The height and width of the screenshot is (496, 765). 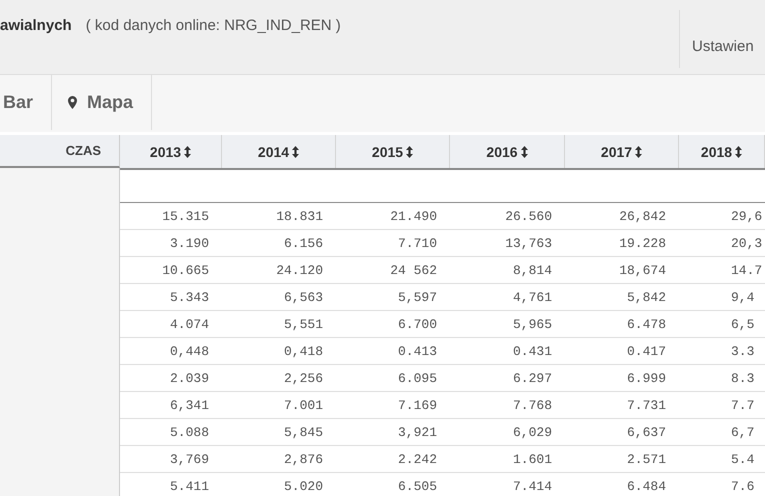 What do you see at coordinates (303, 432) in the screenshot?
I see `table-cell: 5,845` at bounding box center [303, 432].